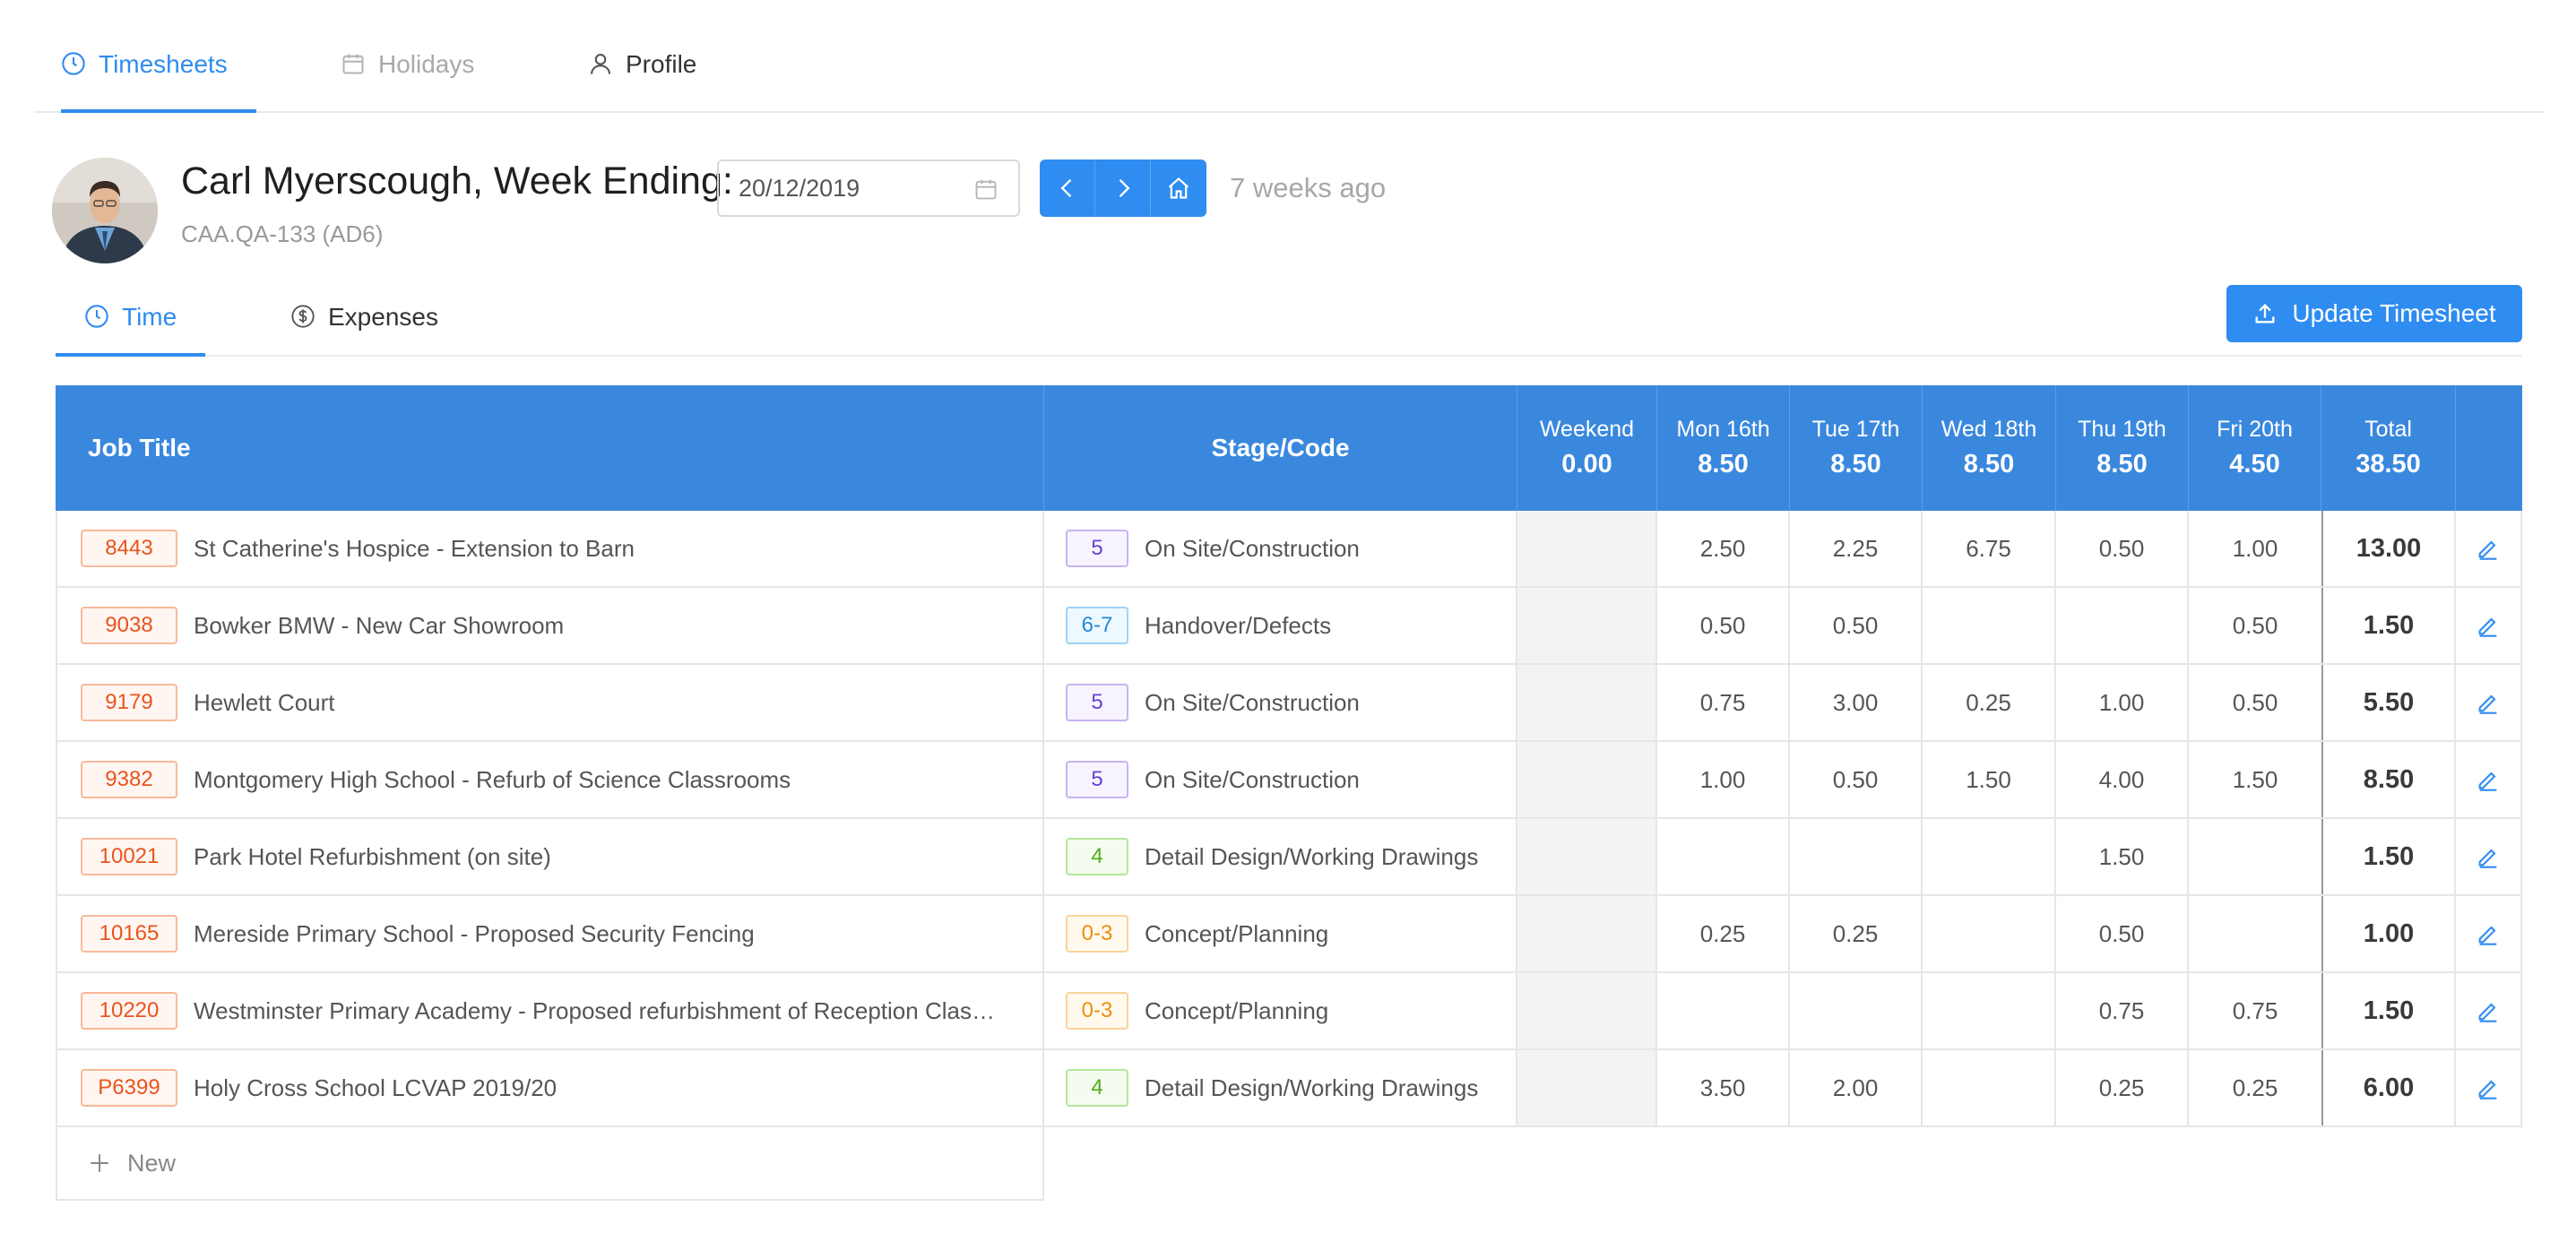 The width and height of the screenshot is (2576, 1233). I want to click on column-header-stage-code: Stage/Code, so click(1280, 448).